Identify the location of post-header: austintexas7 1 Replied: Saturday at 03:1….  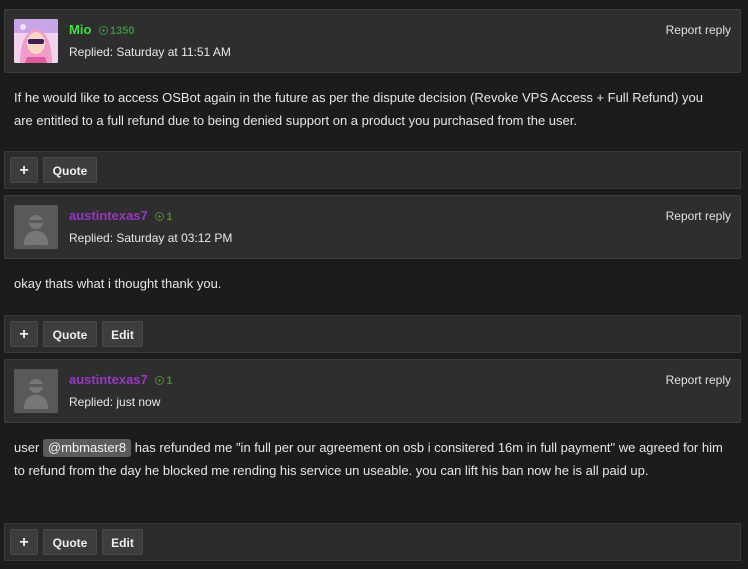
(372, 227).